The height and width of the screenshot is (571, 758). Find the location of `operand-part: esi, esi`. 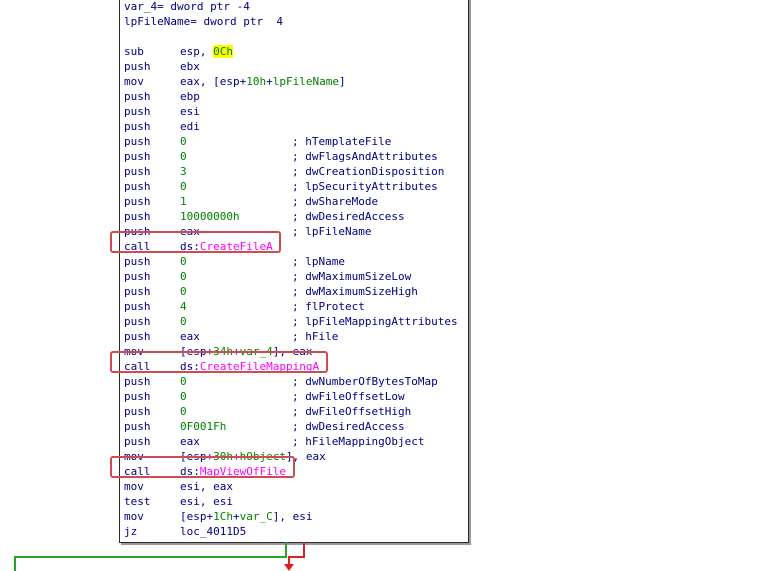

operand-part: esi, esi is located at coordinates (206, 501).